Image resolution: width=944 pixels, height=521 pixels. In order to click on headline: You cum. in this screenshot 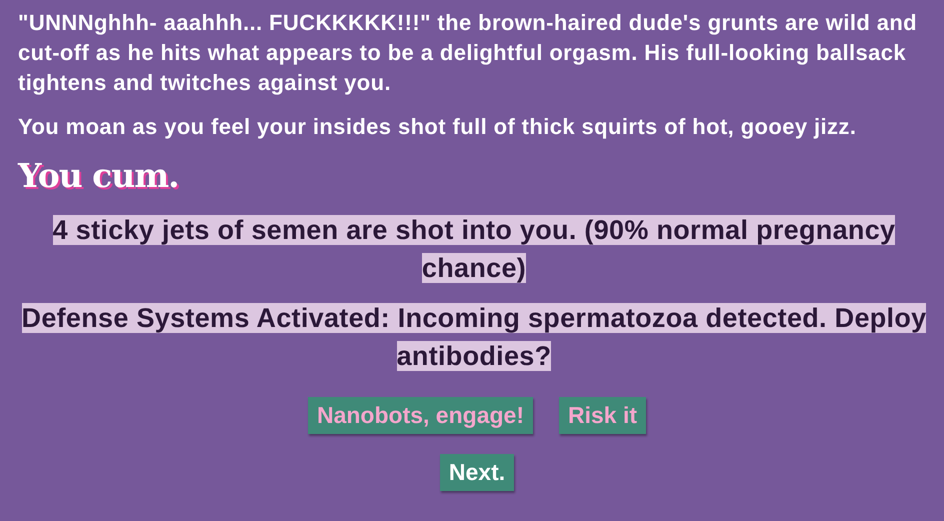, I will do `click(98, 175)`.